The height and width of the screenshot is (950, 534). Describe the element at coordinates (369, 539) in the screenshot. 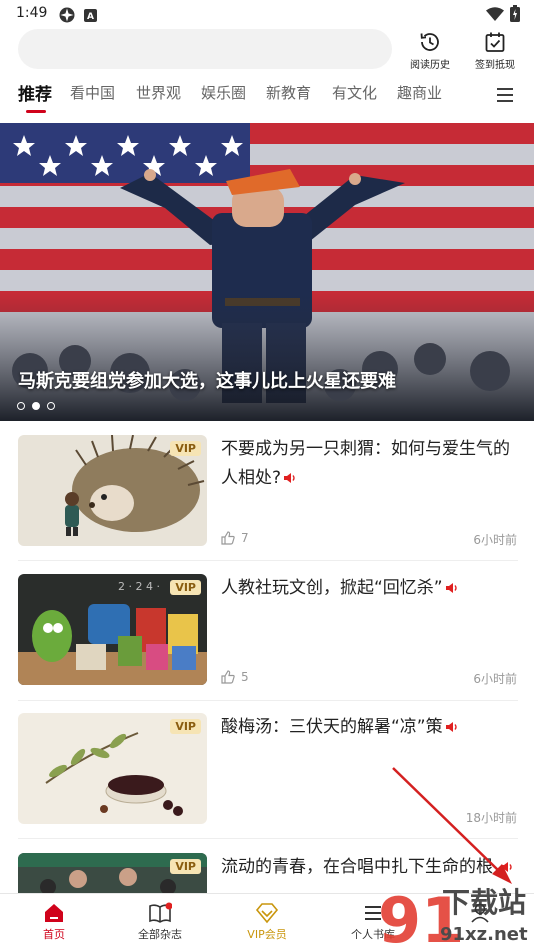

I see `article-meta: 7 6小时前` at that location.